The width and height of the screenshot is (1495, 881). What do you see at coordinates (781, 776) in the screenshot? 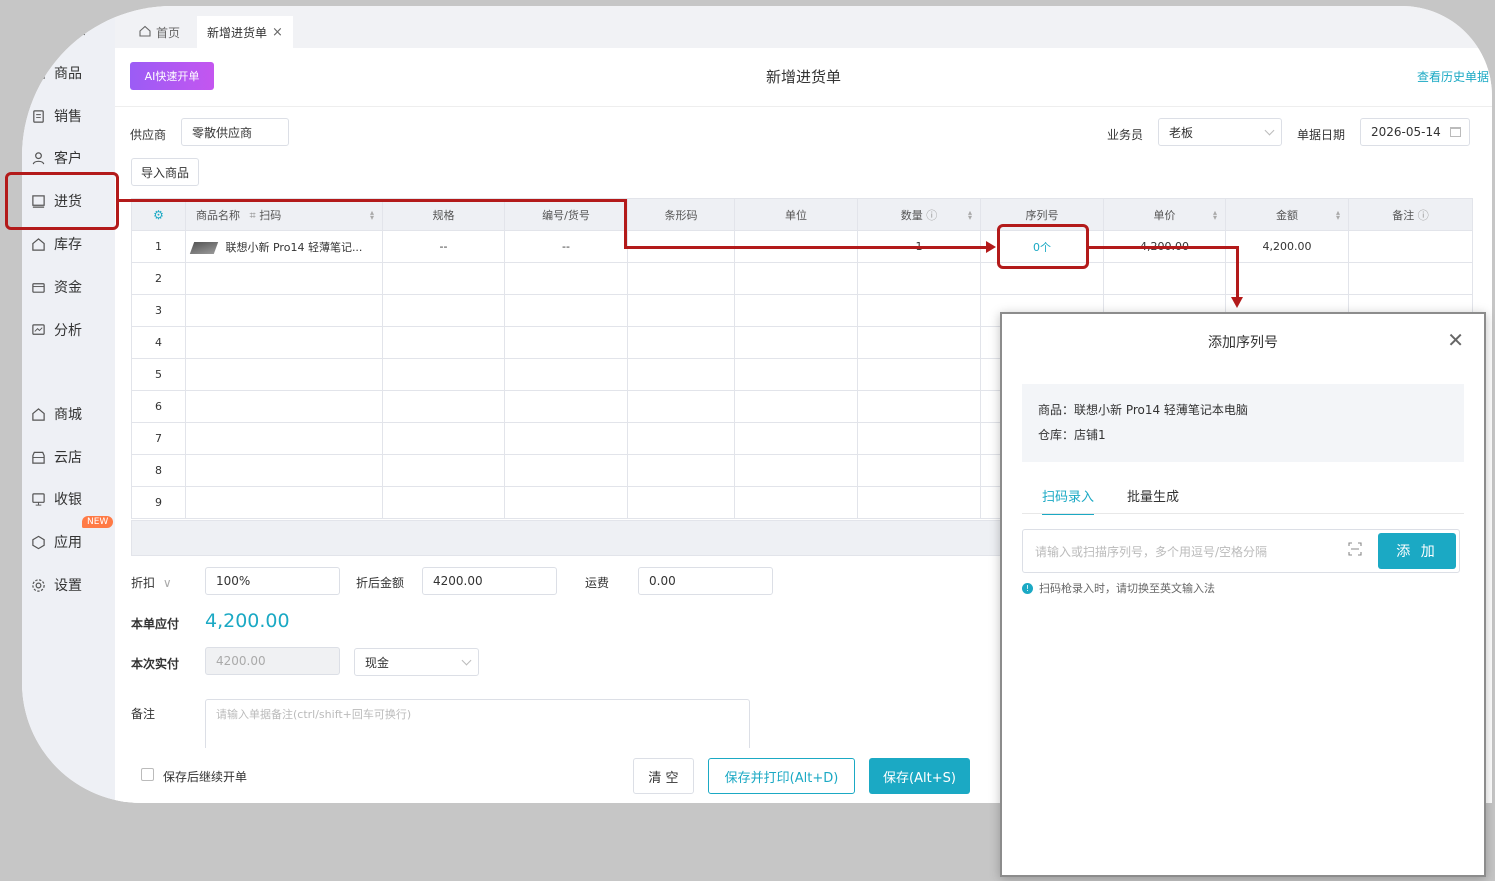
I see `save-print-button: 保存并打印(Alt+D)` at bounding box center [781, 776].